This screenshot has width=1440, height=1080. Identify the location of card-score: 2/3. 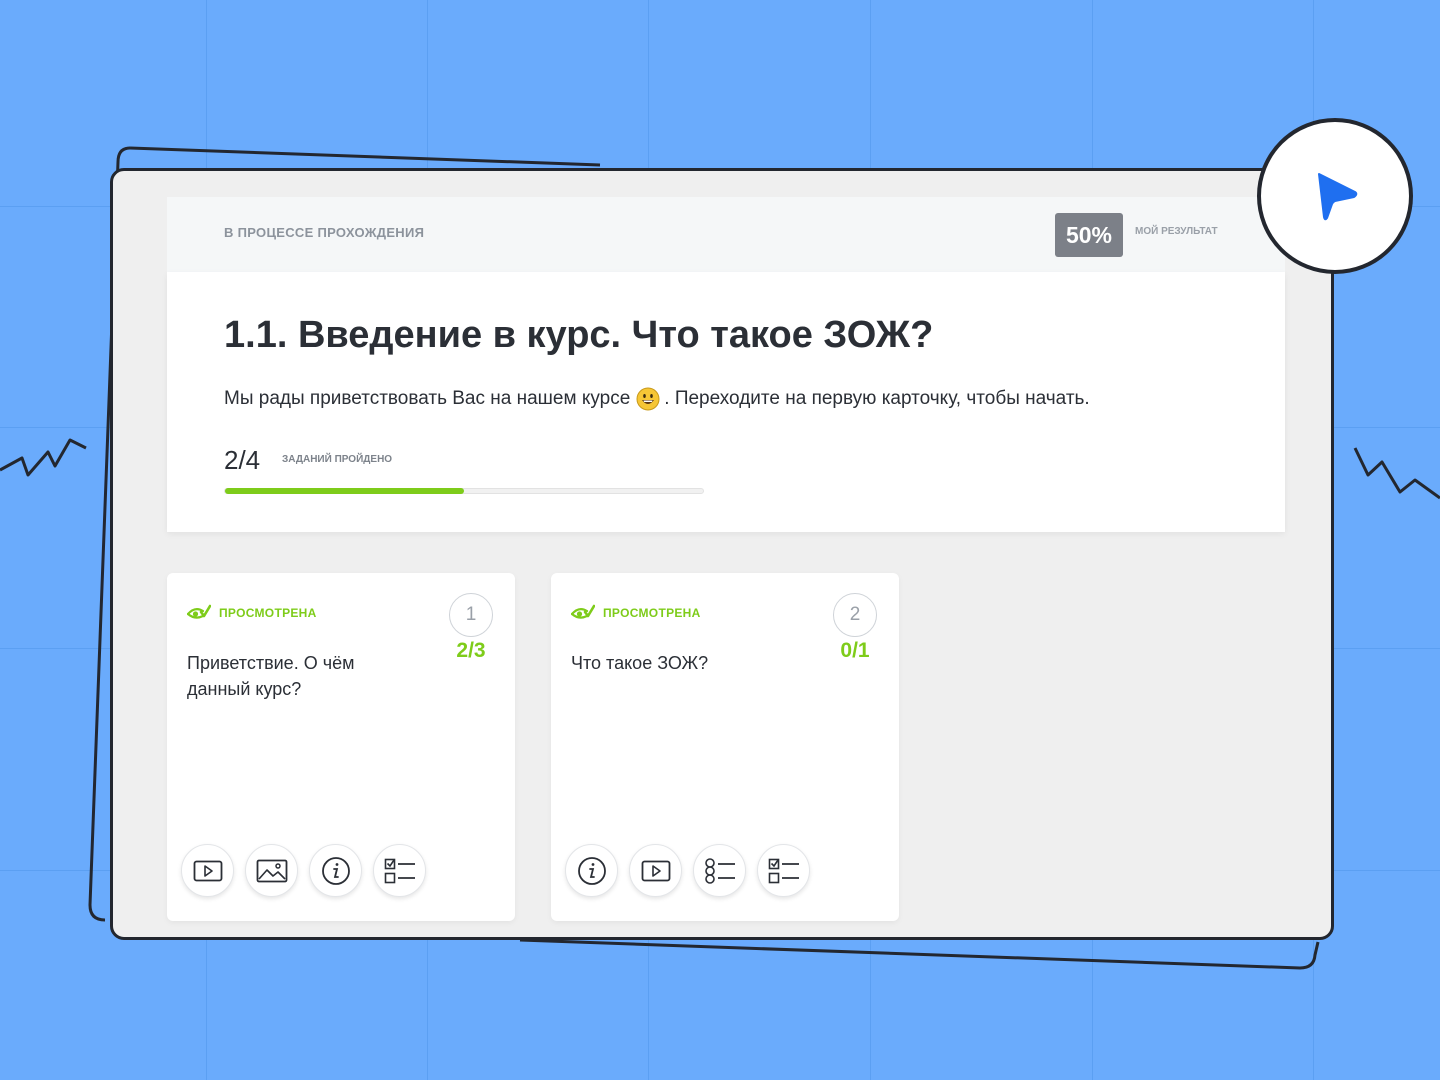
(471, 650).